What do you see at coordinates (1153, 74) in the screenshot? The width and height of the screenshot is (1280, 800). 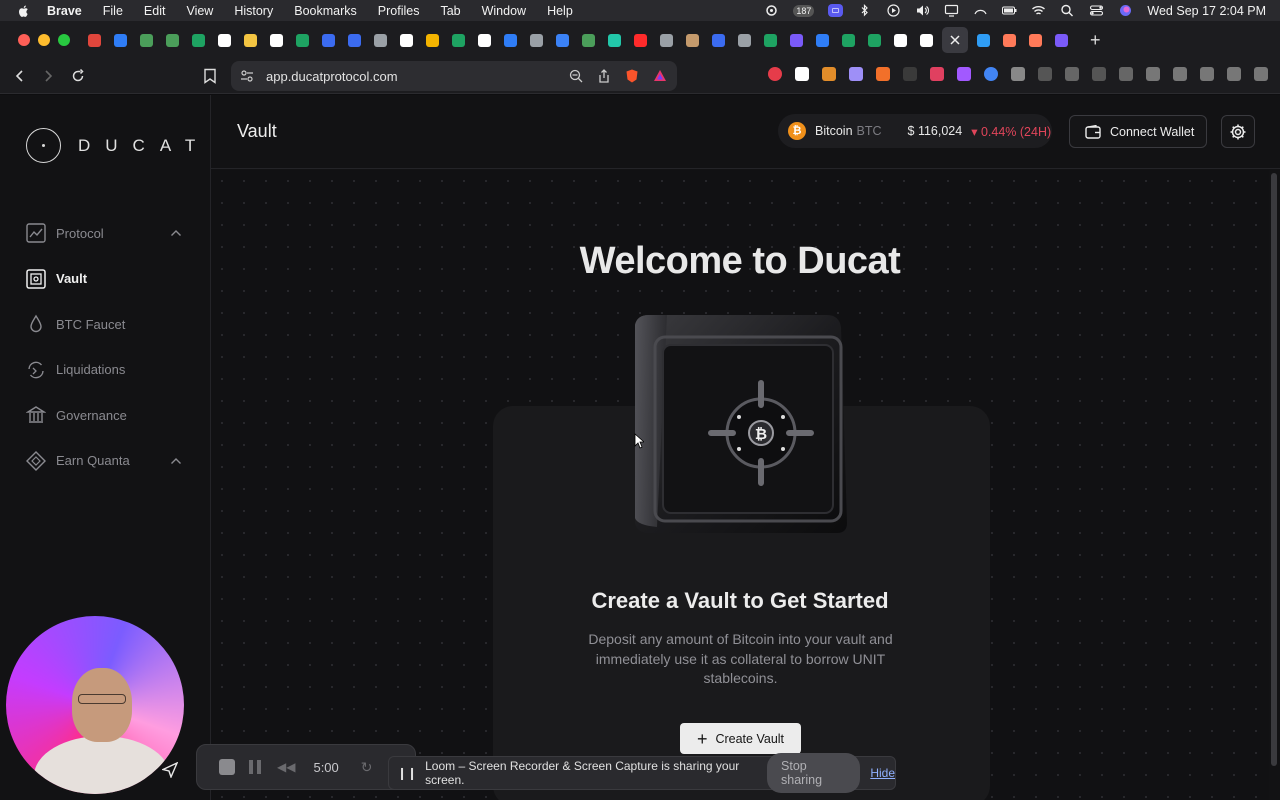 I see `sidebar-toggle-icon` at bounding box center [1153, 74].